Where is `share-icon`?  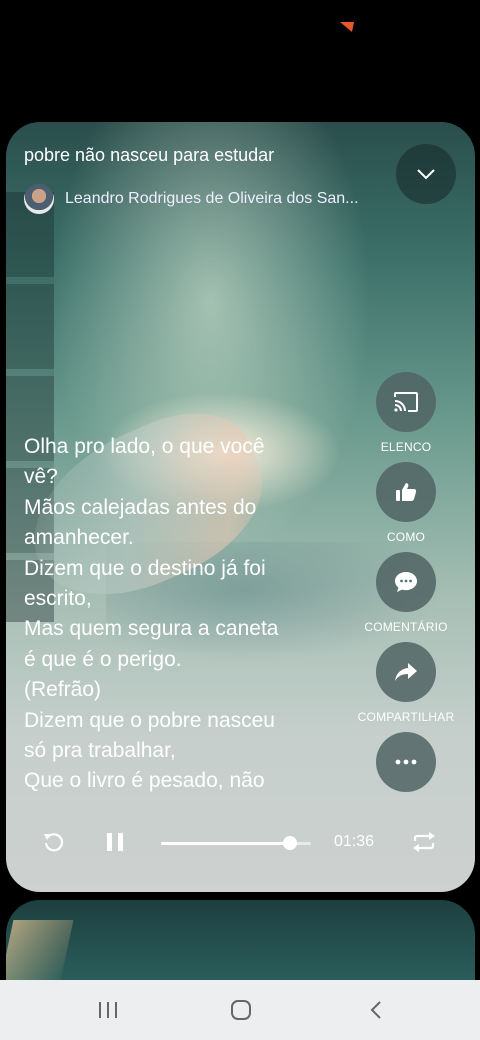 share-icon is located at coordinates (406, 672).